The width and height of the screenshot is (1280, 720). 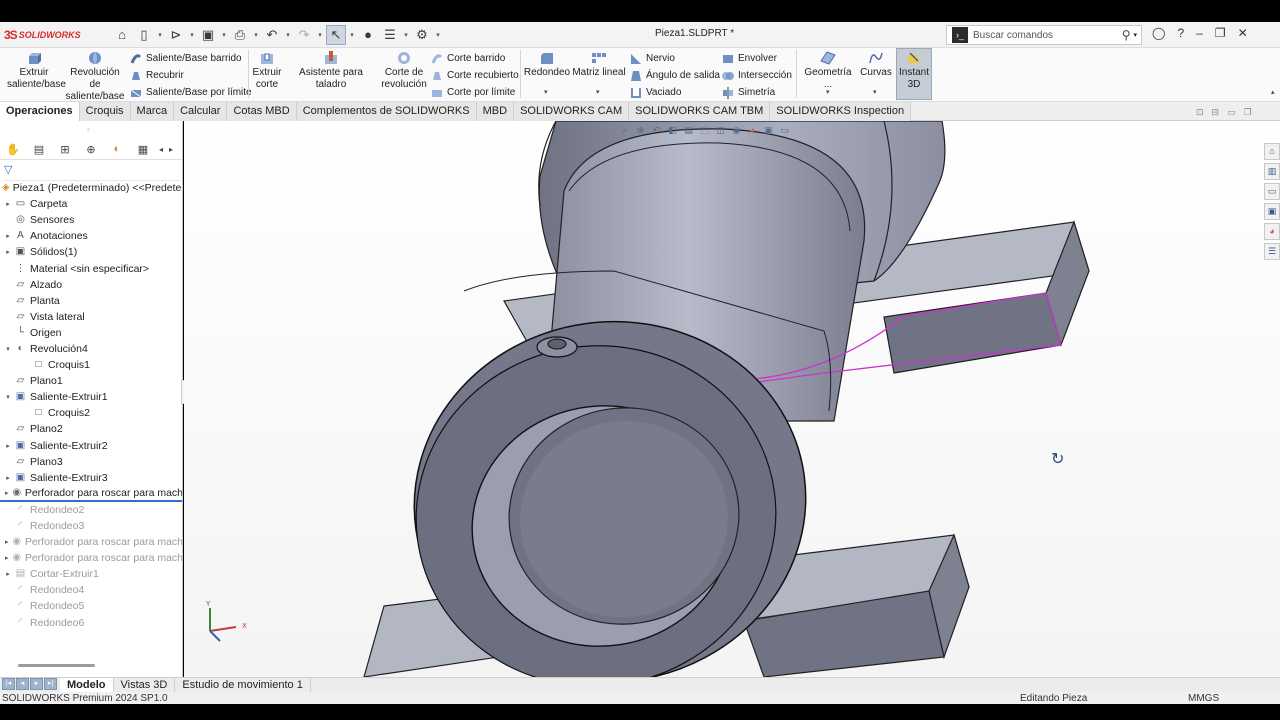 What do you see at coordinates (208, 35) in the screenshot?
I see `save-icon: ▣` at bounding box center [208, 35].